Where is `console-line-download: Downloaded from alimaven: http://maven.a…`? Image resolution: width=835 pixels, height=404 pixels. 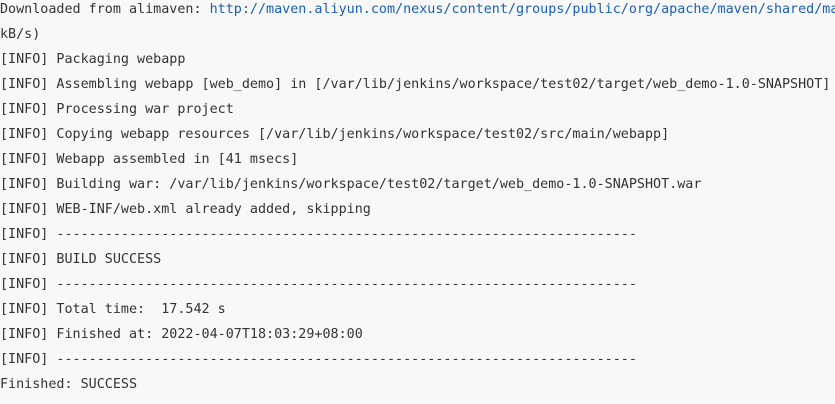 console-line-download: Downloaded from alimaven: http://maven.a… is located at coordinates (417, 11).